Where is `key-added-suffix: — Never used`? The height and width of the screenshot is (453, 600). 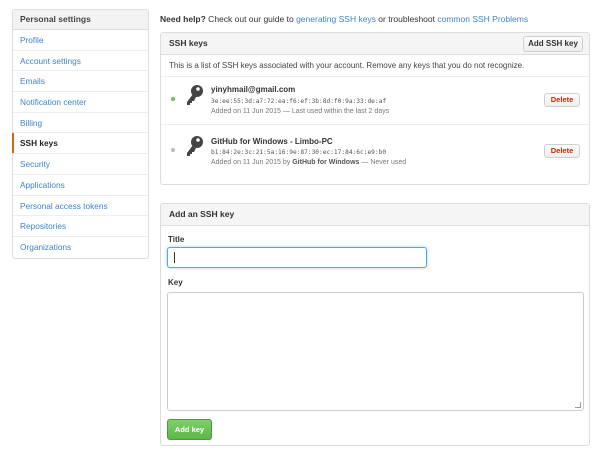
key-added-suffix: — Never used is located at coordinates (383, 162).